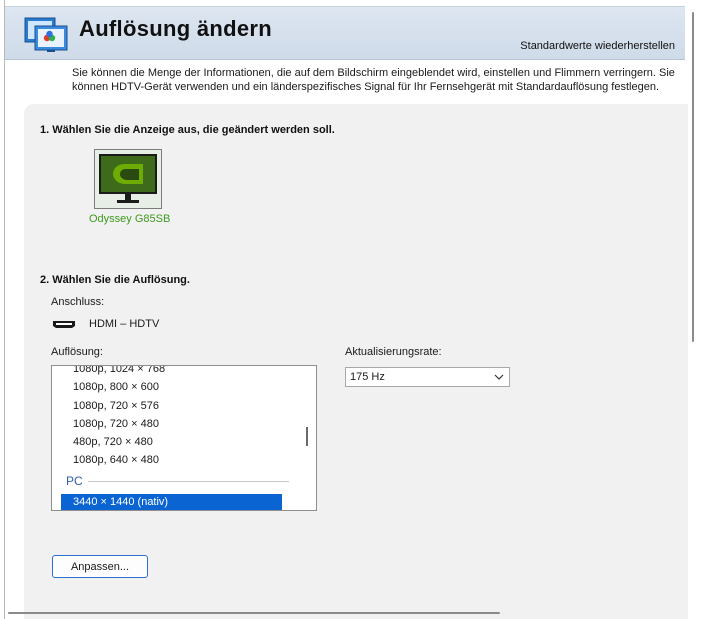 The image size is (702, 619). Describe the element at coordinates (427, 377) in the screenshot. I see `refresh-rate-select: 175 Hz` at that location.